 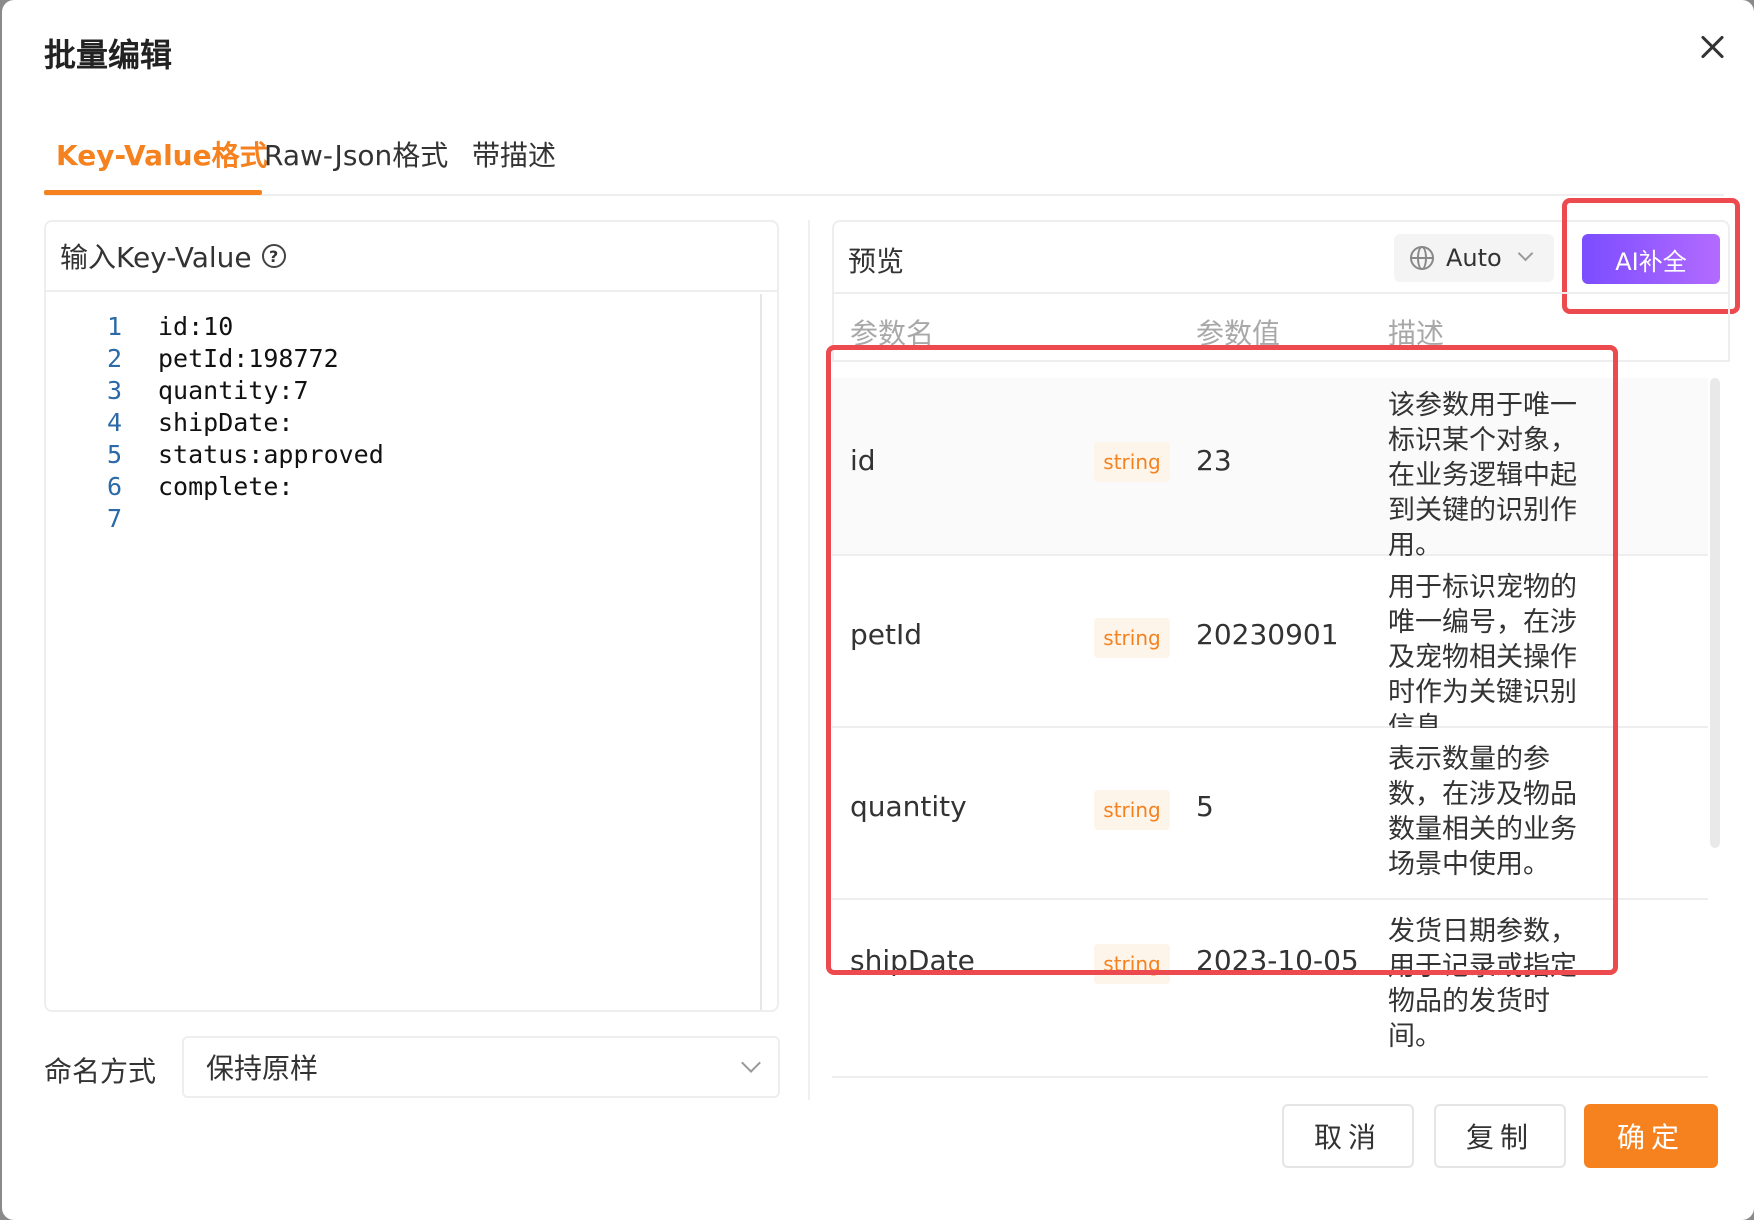 I want to click on panel-divider, so click(x=809, y=660).